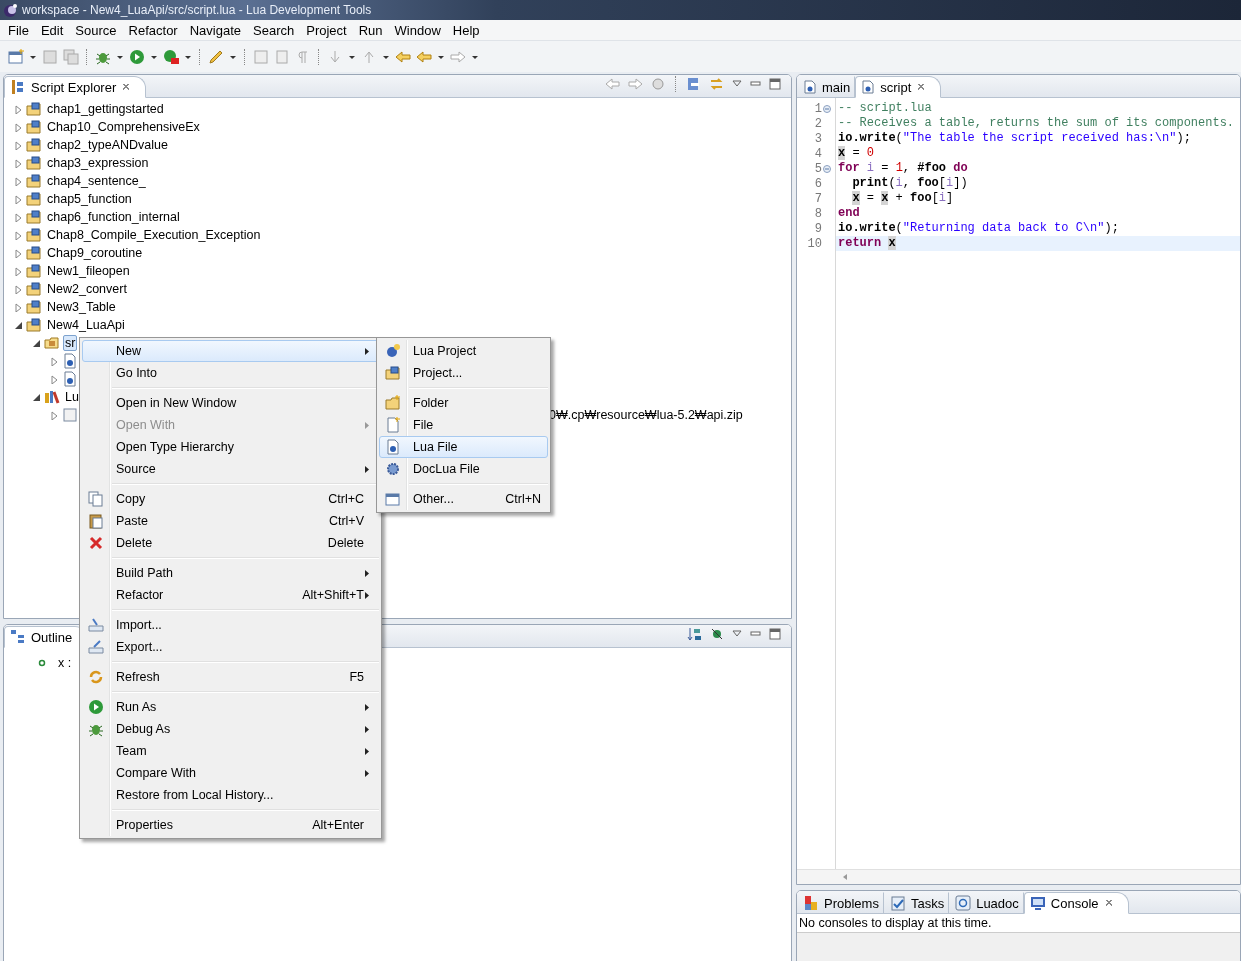 The image size is (1241, 961). What do you see at coordinates (50, 56) in the screenshot?
I see `save-icon` at bounding box center [50, 56].